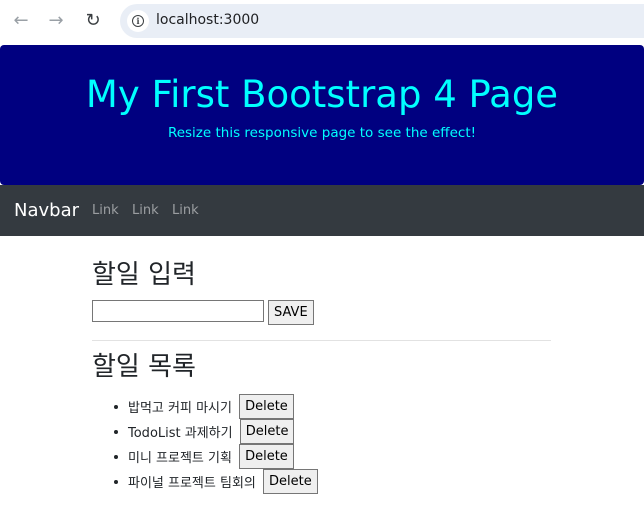 This screenshot has height=509, width=644. I want to click on page-title: My First Bootstrap 4 Page, so click(322, 94).